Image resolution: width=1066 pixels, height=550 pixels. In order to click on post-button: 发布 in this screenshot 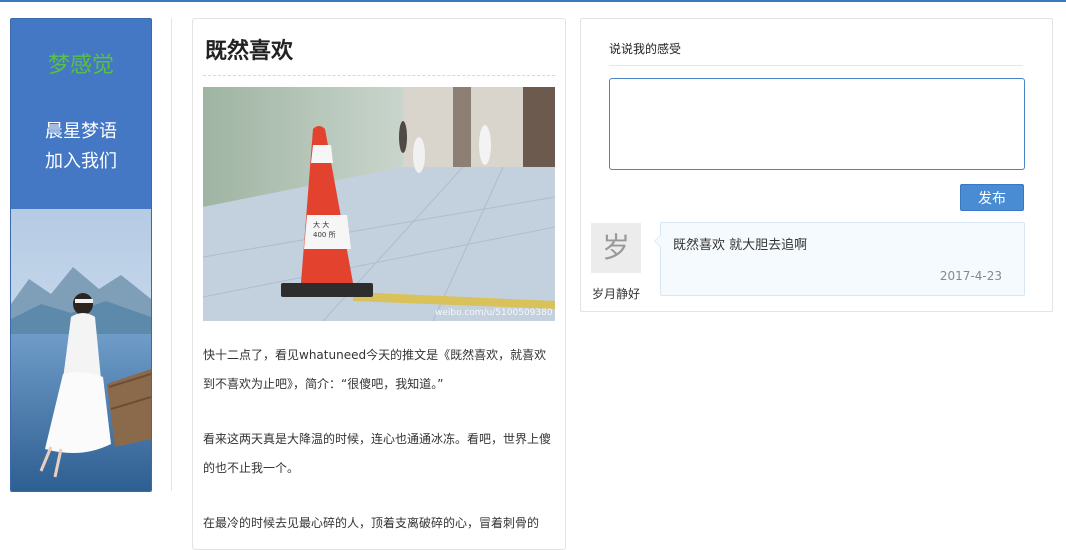, I will do `click(992, 197)`.